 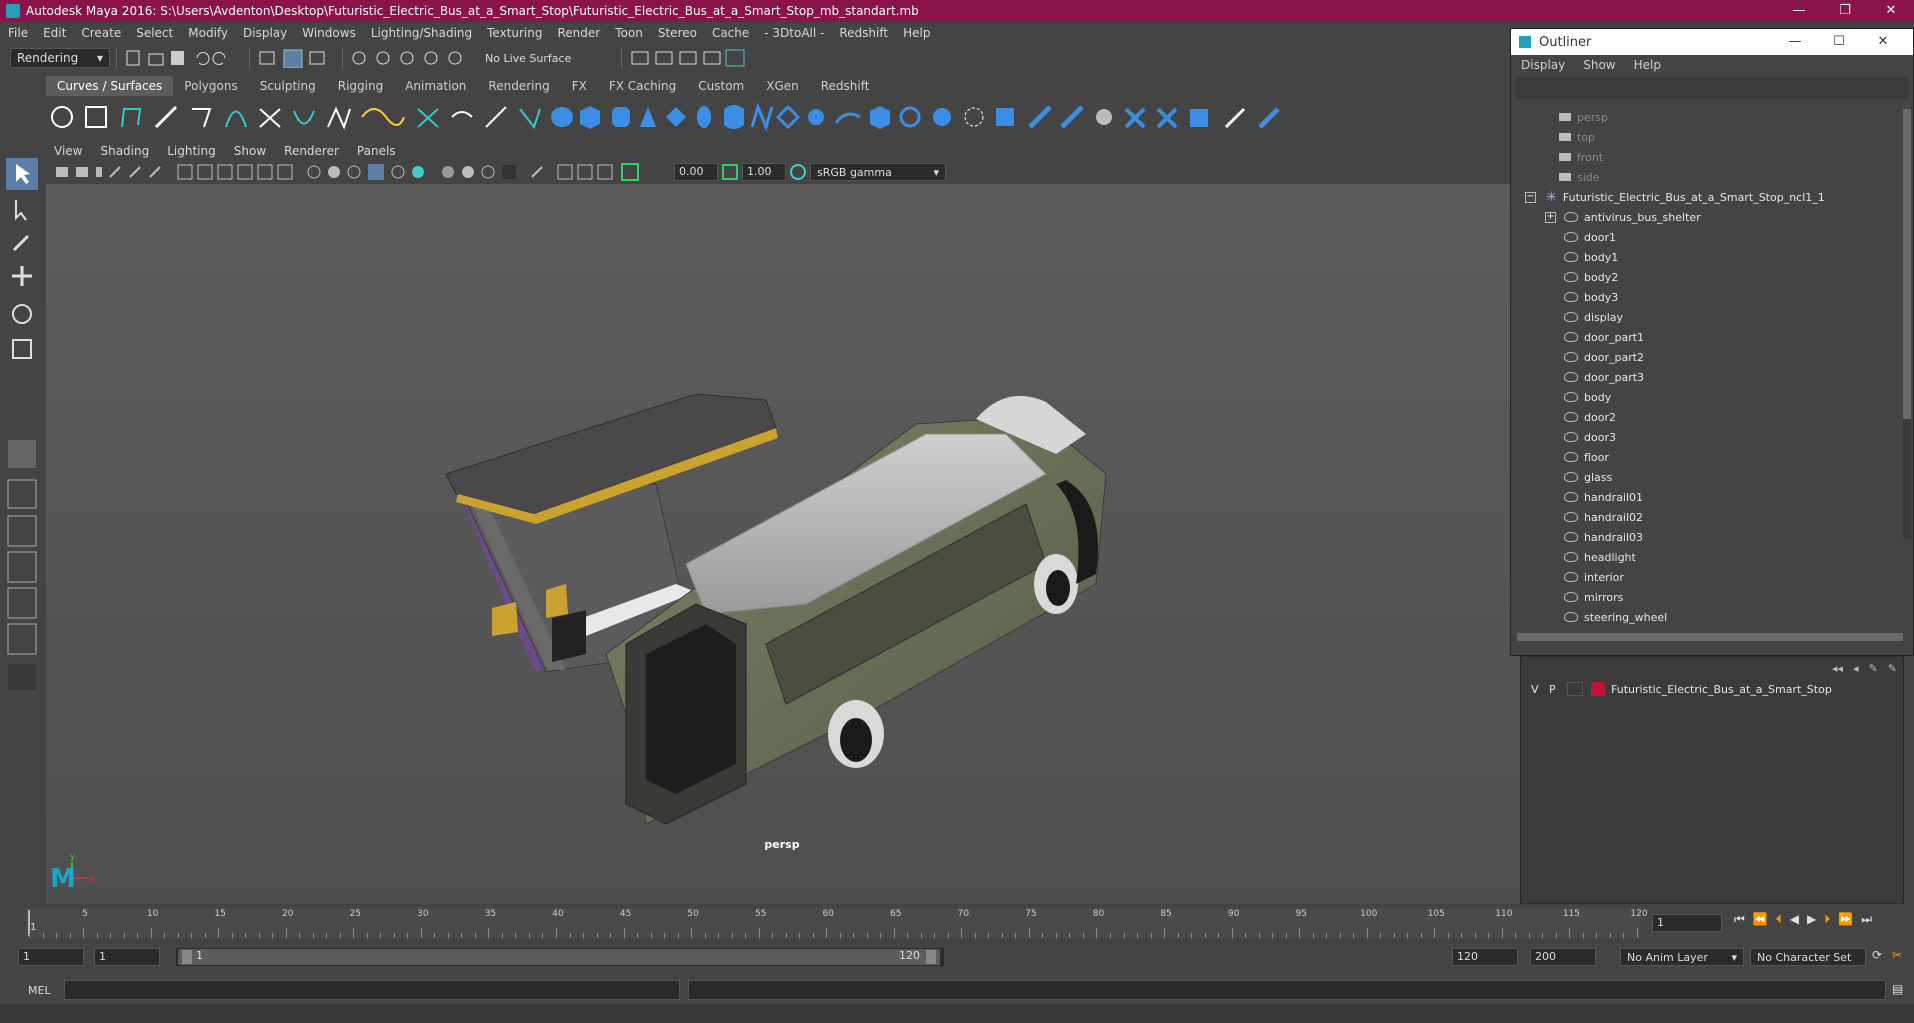 What do you see at coordinates (537, 172) in the screenshot?
I see `xray-icon` at bounding box center [537, 172].